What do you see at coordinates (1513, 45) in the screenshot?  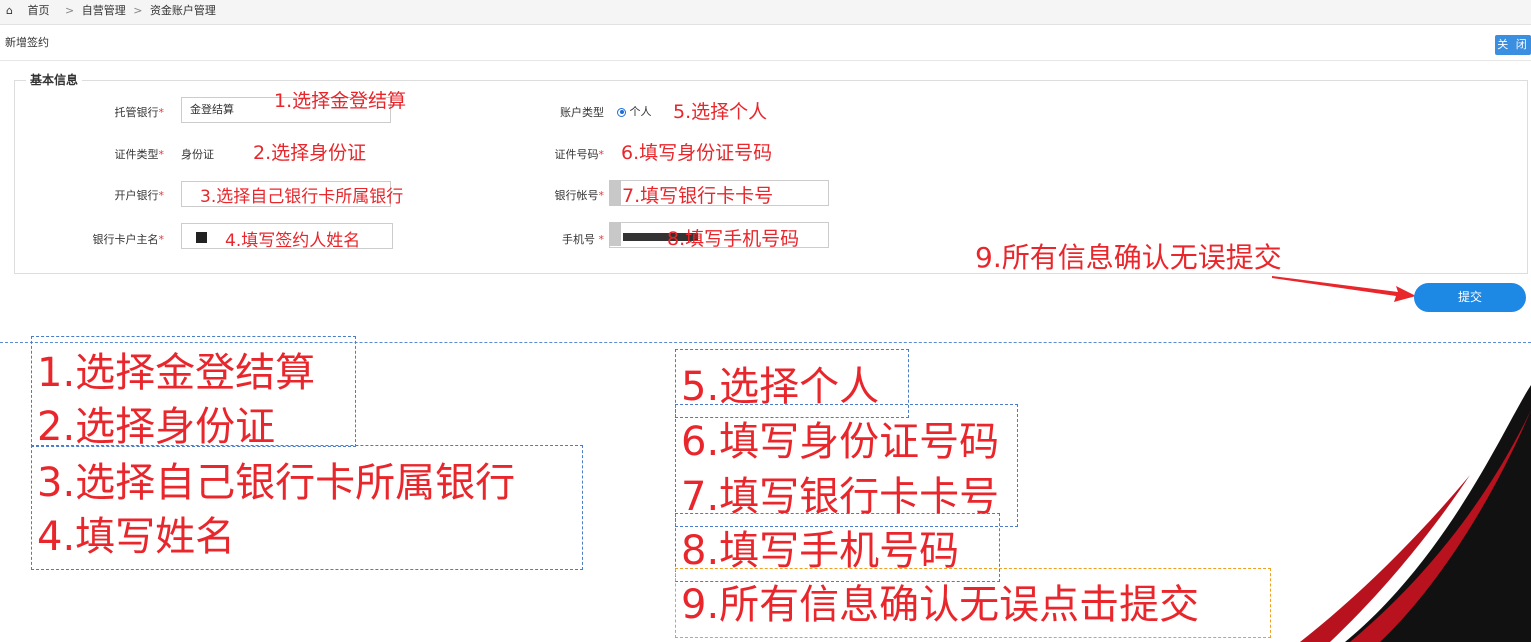 I see `close-button: 关 闭` at bounding box center [1513, 45].